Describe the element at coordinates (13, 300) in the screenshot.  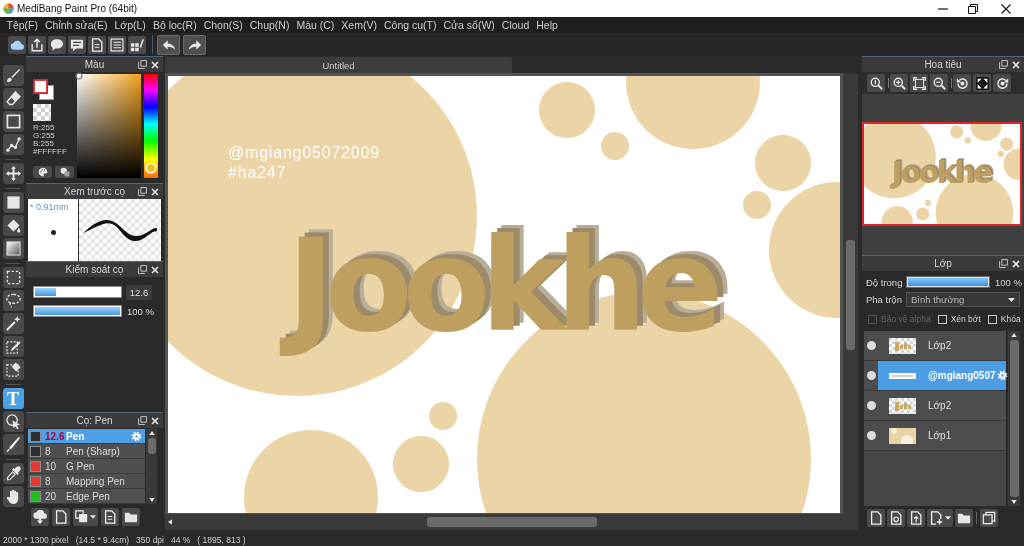
I see `lasso-tool-button` at that location.